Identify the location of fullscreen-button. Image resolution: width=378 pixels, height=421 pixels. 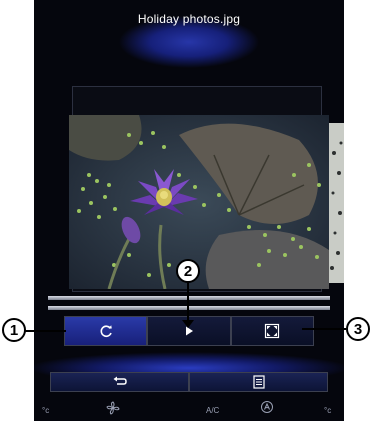
(272, 331).